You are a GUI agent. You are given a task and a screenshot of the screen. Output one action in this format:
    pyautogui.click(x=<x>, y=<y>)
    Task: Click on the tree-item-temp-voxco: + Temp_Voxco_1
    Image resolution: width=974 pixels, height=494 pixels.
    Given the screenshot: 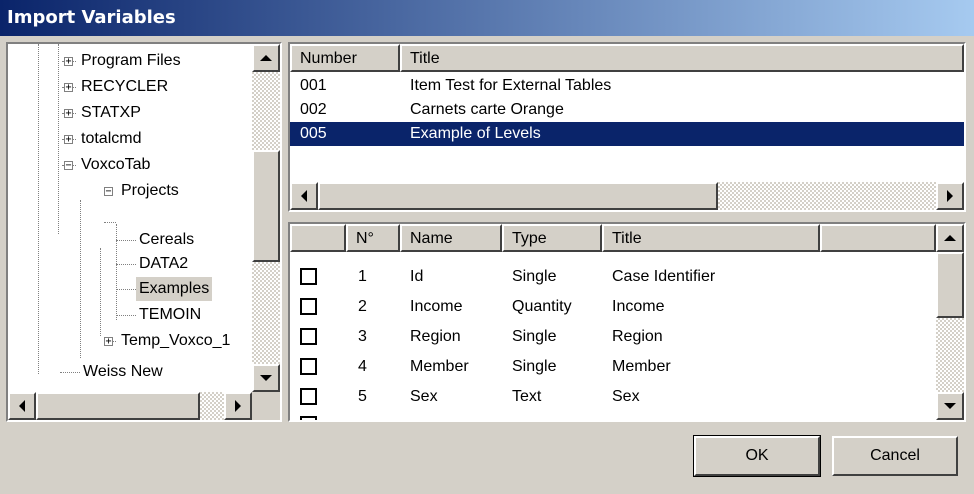 What is the action you would take?
    pyautogui.click(x=128, y=341)
    